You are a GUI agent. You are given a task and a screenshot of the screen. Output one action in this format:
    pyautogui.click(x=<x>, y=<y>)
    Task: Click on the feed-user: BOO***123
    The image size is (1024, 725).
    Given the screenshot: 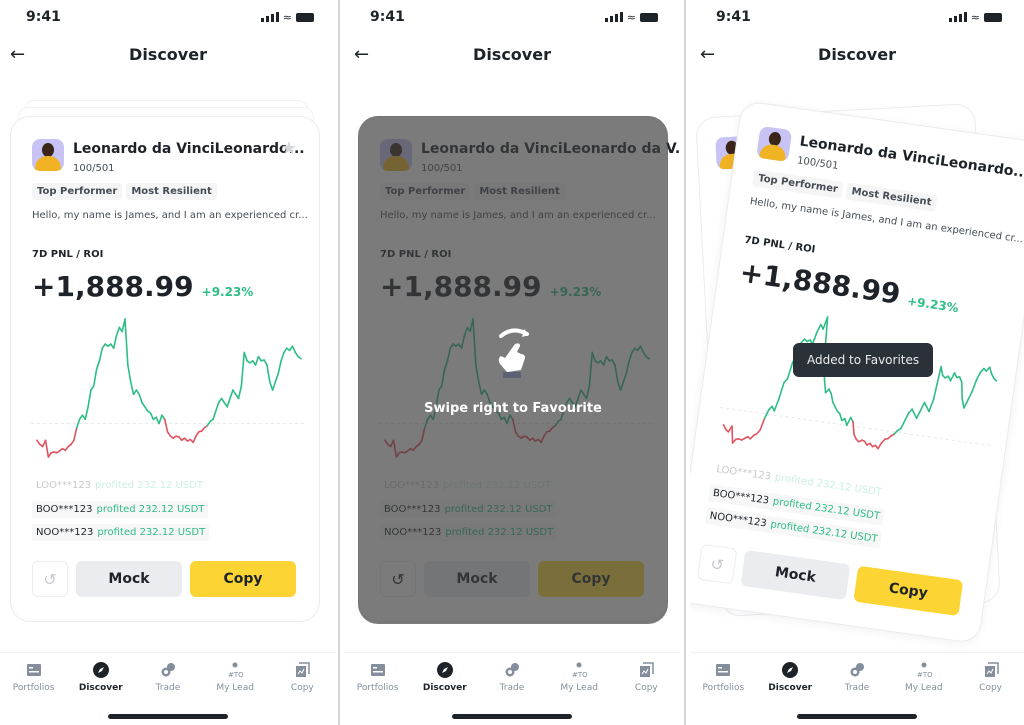 What is the action you would take?
    pyautogui.click(x=741, y=497)
    